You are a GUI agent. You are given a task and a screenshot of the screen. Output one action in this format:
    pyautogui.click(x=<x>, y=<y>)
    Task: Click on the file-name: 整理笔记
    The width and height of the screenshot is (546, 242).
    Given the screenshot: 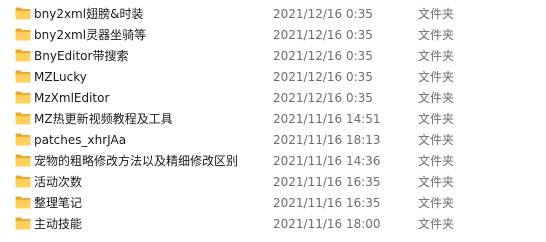 What is the action you would take?
    pyautogui.click(x=58, y=203)
    